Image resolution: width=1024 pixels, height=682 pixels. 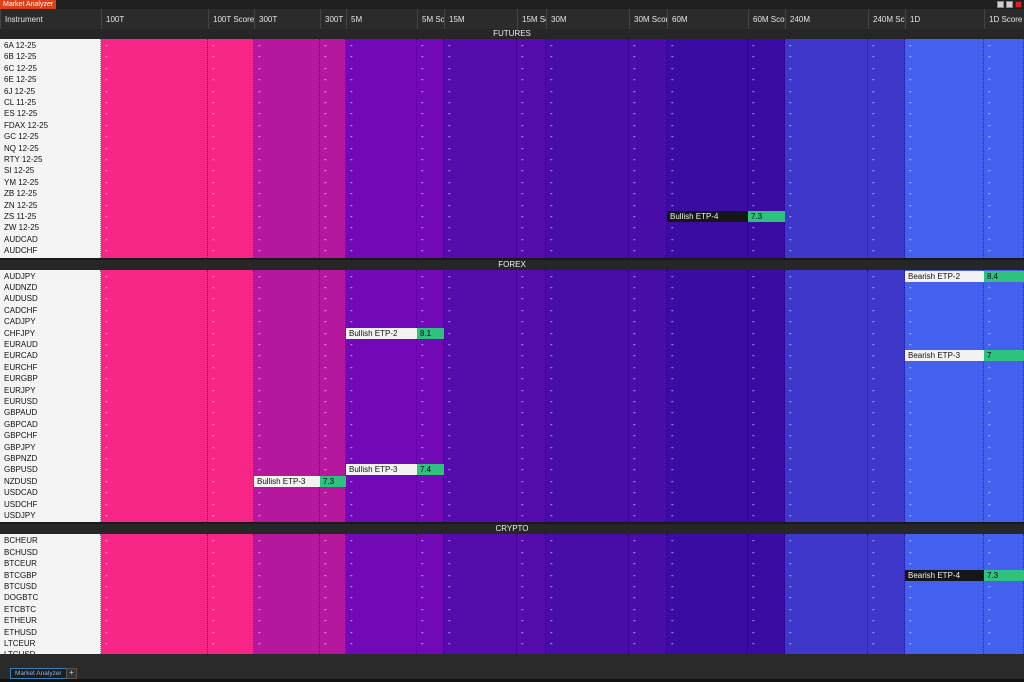 What do you see at coordinates (50, 367) in the screenshot?
I see `instrument-cell: EURCHF` at bounding box center [50, 367].